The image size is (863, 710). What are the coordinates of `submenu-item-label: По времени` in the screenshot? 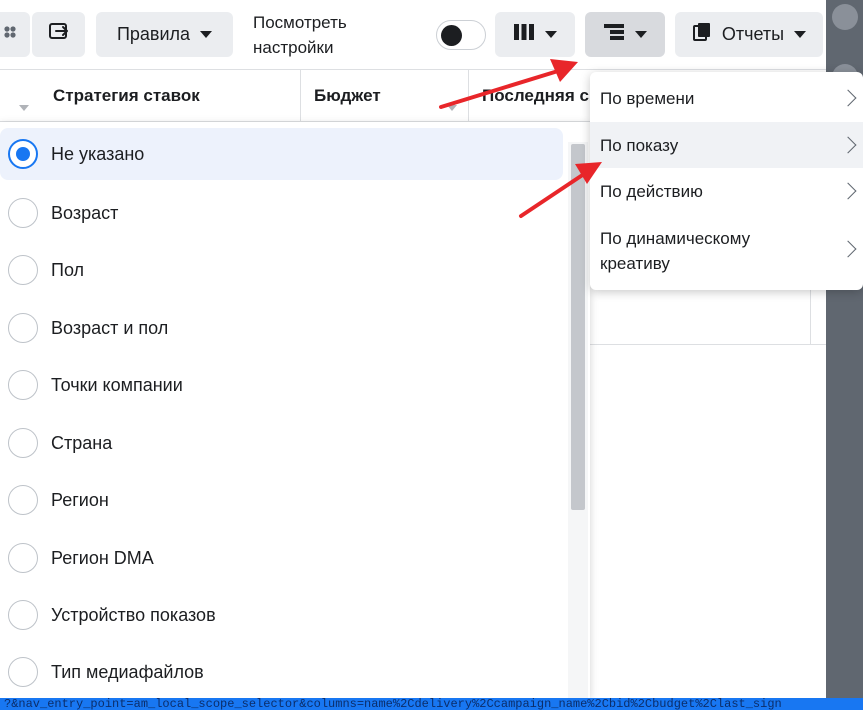 It's located at (647, 98).